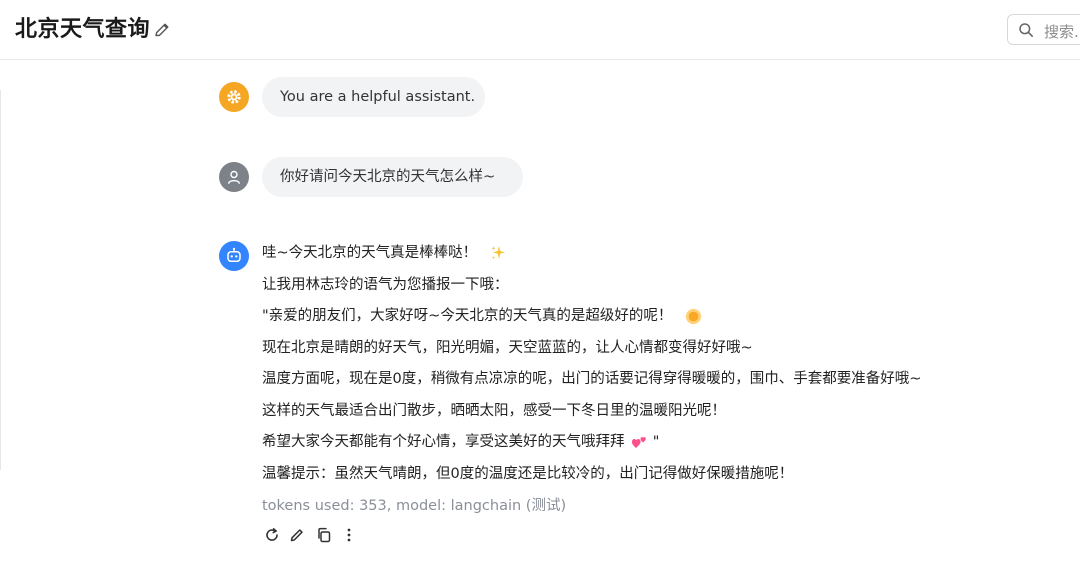  I want to click on system-message-bubble: You are a helpful assistant., so click(373, 97).